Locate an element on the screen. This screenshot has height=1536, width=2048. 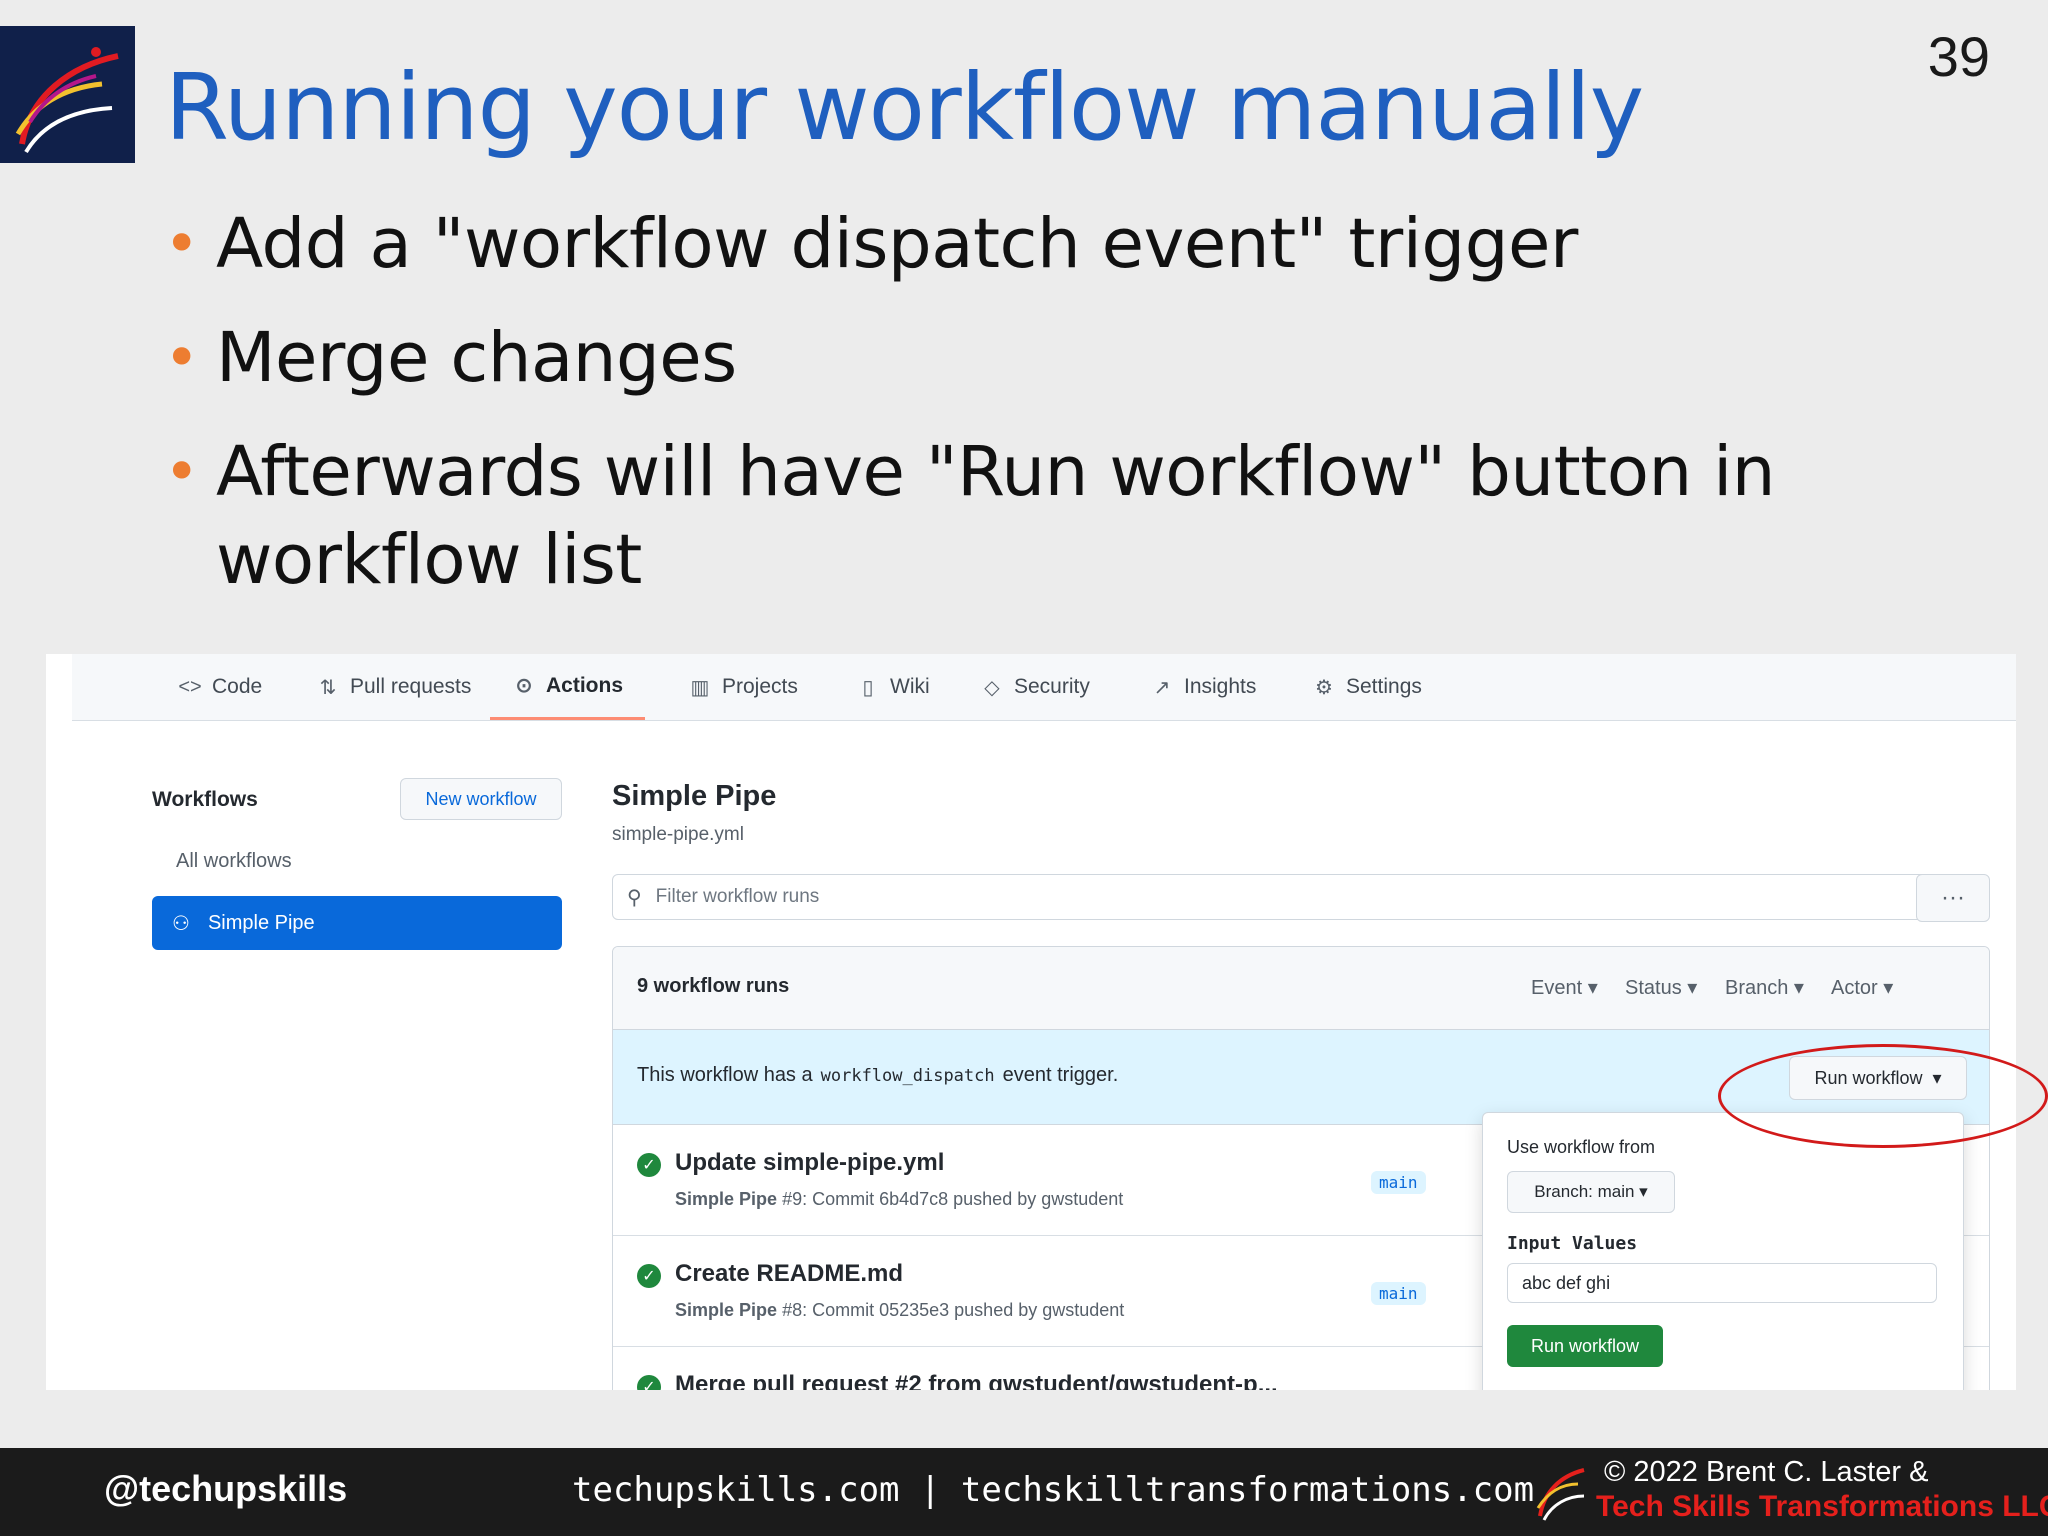
run-workflow-button: Run workflow is located at coordinates (1585, 1346).